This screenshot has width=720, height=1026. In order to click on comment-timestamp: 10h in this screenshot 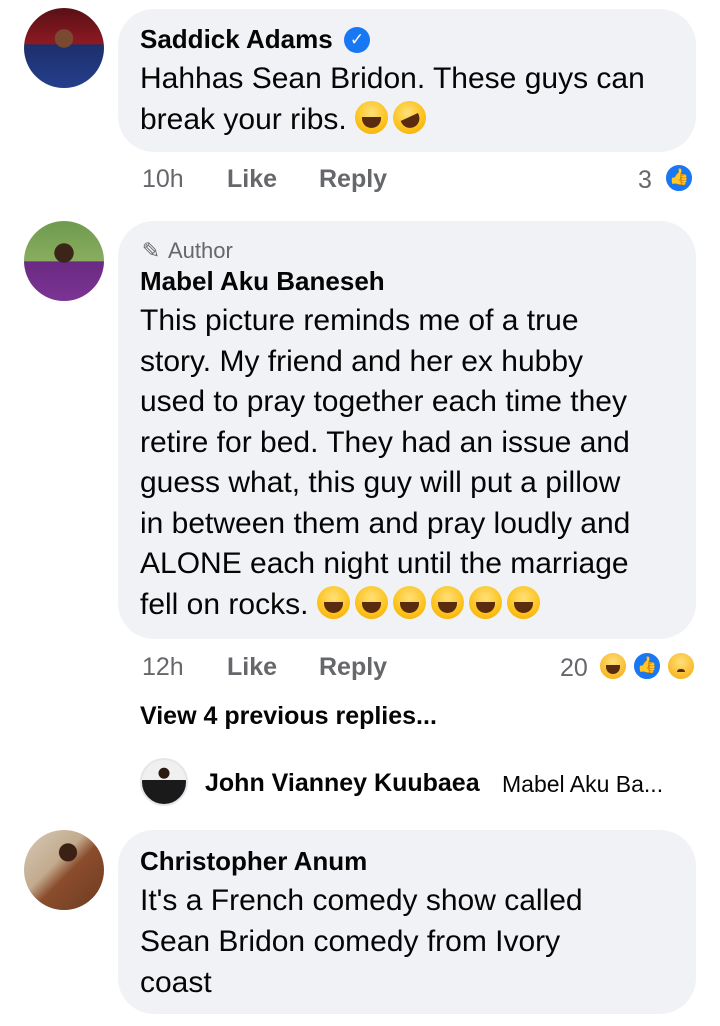, I will do `click(163, 179)`.